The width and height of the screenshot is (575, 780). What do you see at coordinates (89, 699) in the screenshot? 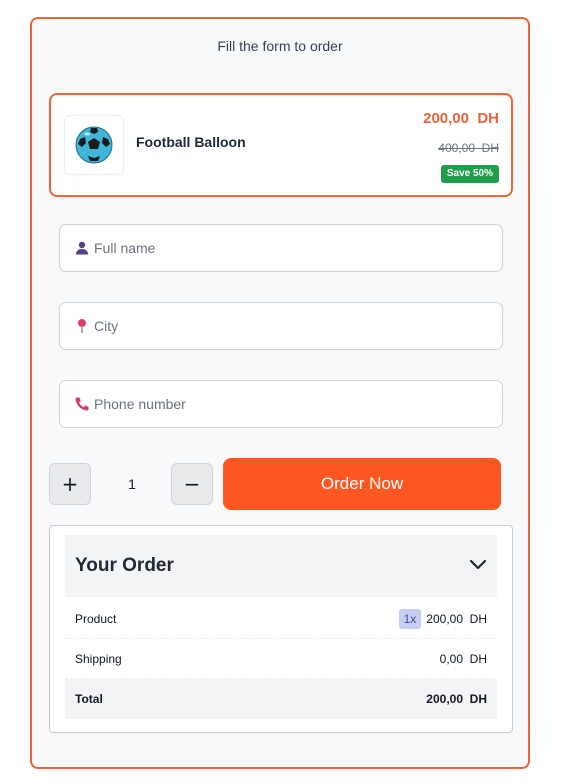
I see `summary-row-label: Total` at bounding box center [89, 699].